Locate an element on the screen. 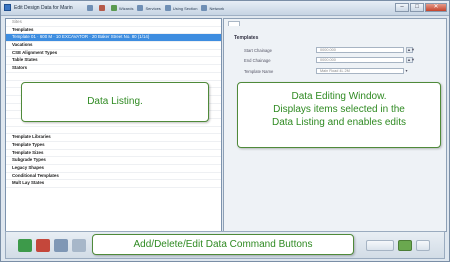  ok-button is located at coordinates (405, 245).